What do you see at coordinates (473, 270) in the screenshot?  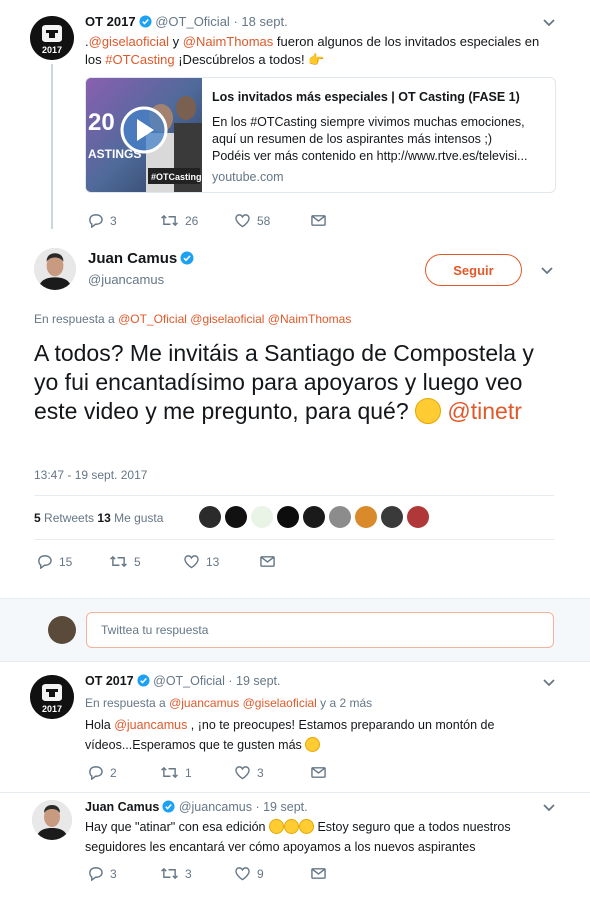 I see `follow-button: Seguir` at bounding box center [473, 270].